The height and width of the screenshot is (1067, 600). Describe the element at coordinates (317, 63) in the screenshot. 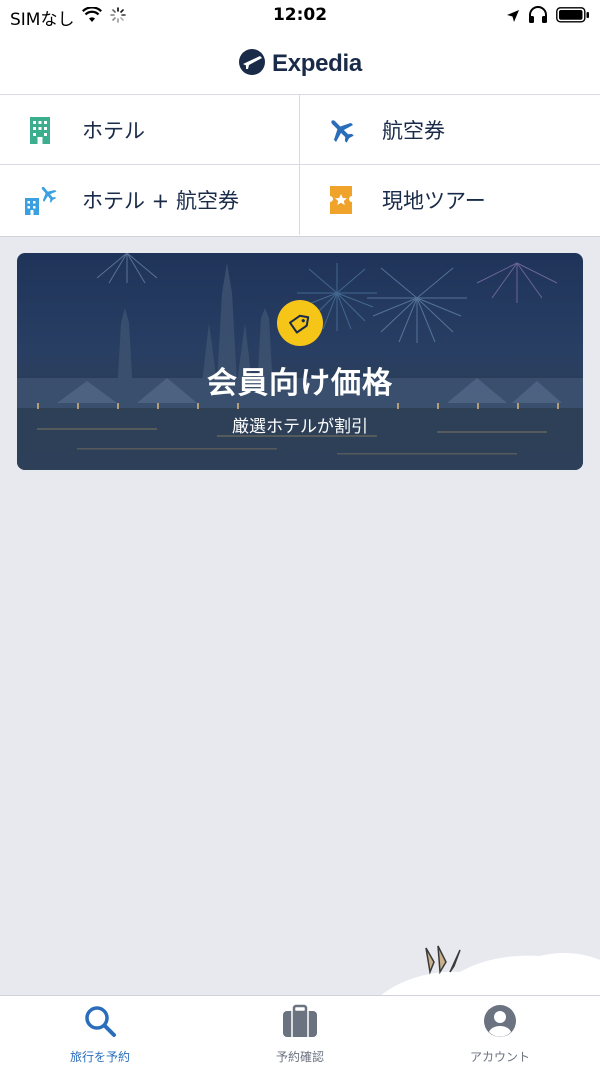

I see `brand-name: Expedia` at that location.